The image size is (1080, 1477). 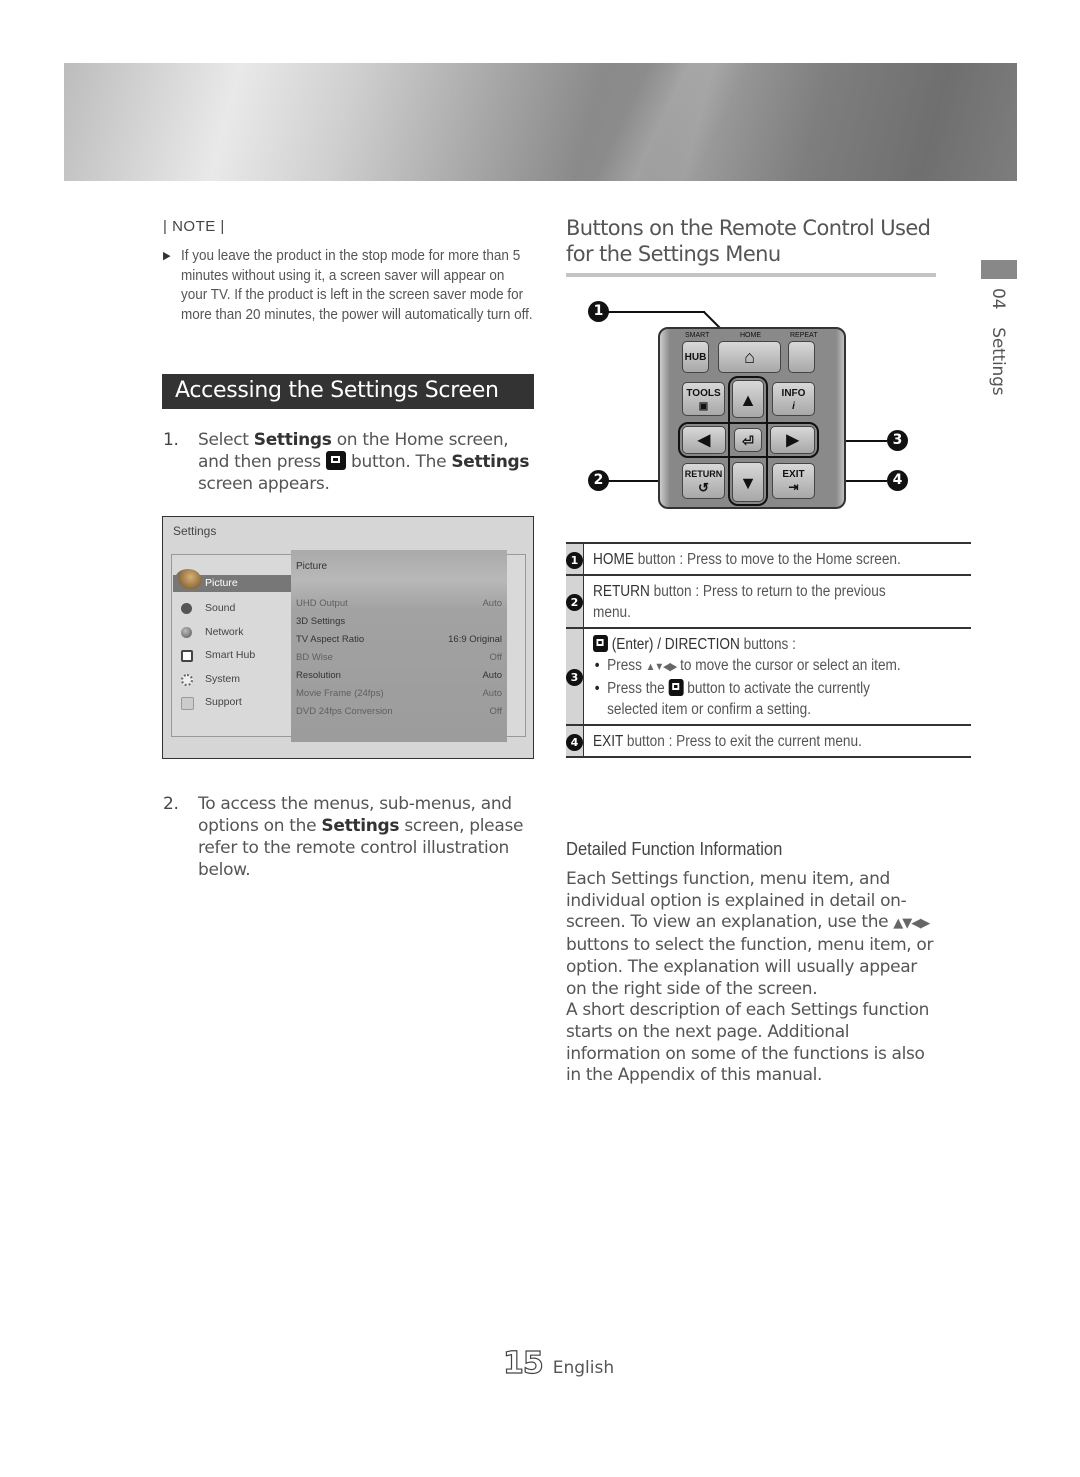 What do you see at coordinates (742, 741) in the screenshot?
I see `description-text: button : Press to exit the current menu.` at bounding box center [742, 741].